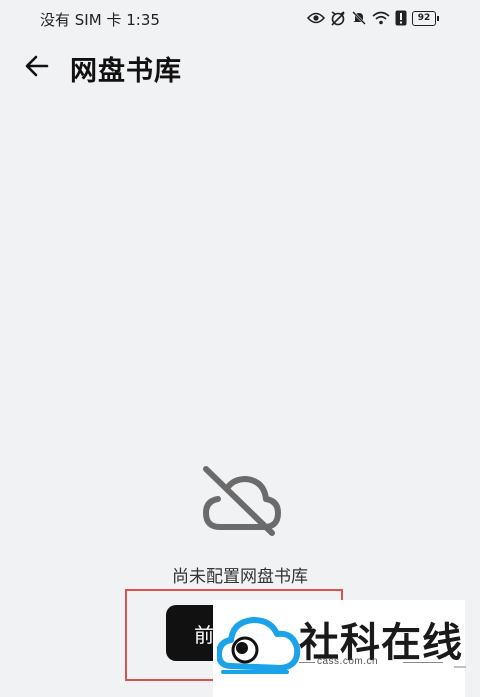  Describe the element at coordinates (240, 68) in the screenshot. I see `app-bar: 网盘书库` at that location.